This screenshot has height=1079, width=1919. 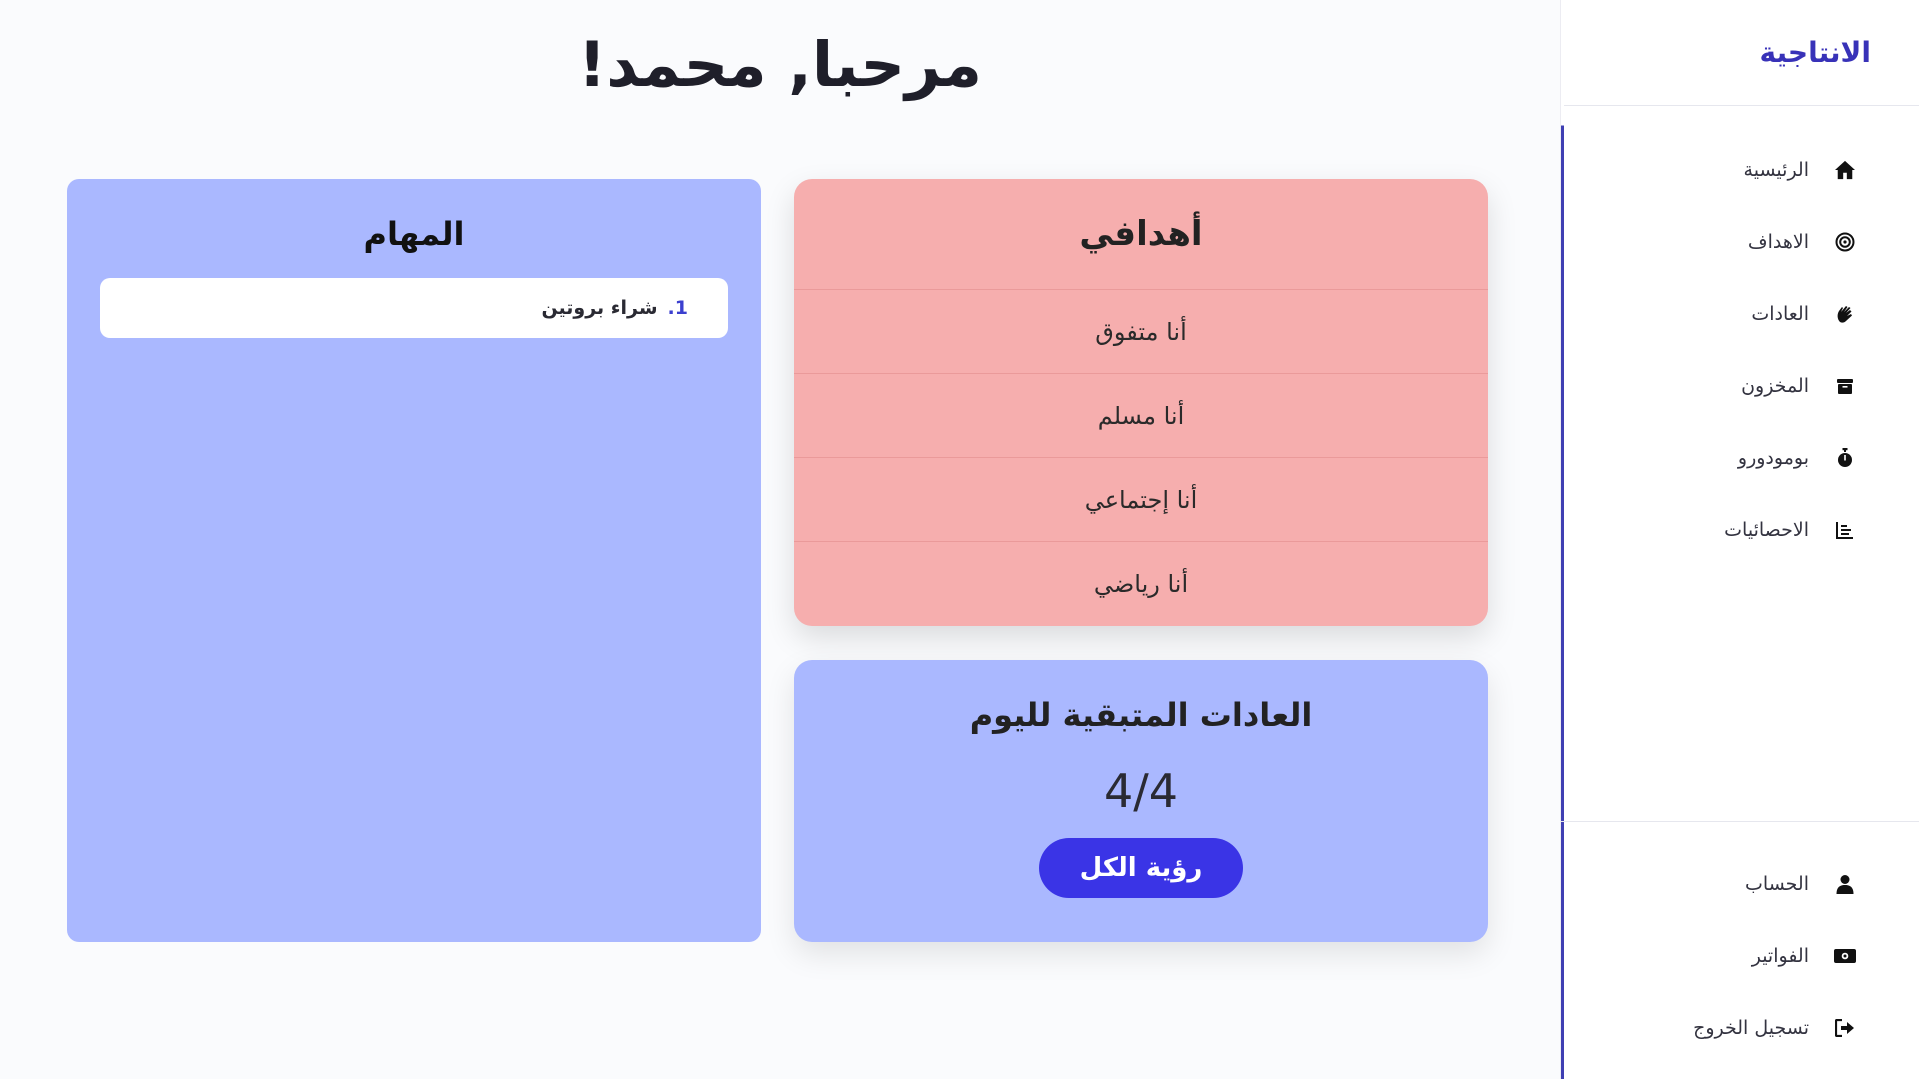 I want to click on sidebar-item-label: الاهداف, so click(x=1778, y=242).